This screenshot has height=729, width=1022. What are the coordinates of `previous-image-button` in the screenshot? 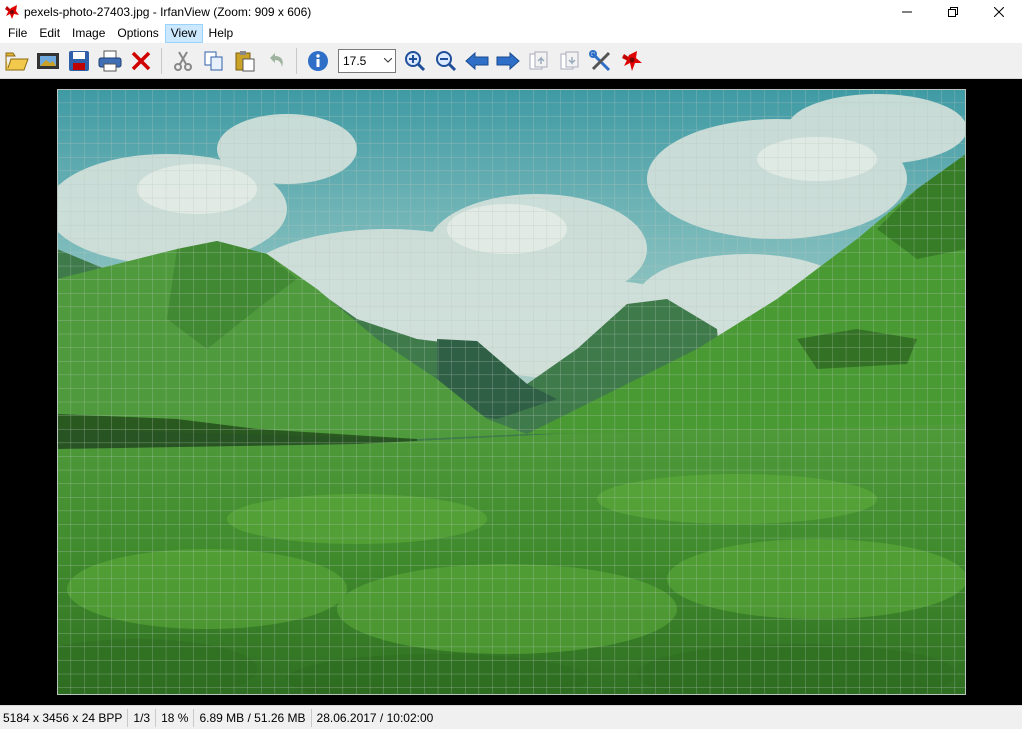 It's located at (477, 61).